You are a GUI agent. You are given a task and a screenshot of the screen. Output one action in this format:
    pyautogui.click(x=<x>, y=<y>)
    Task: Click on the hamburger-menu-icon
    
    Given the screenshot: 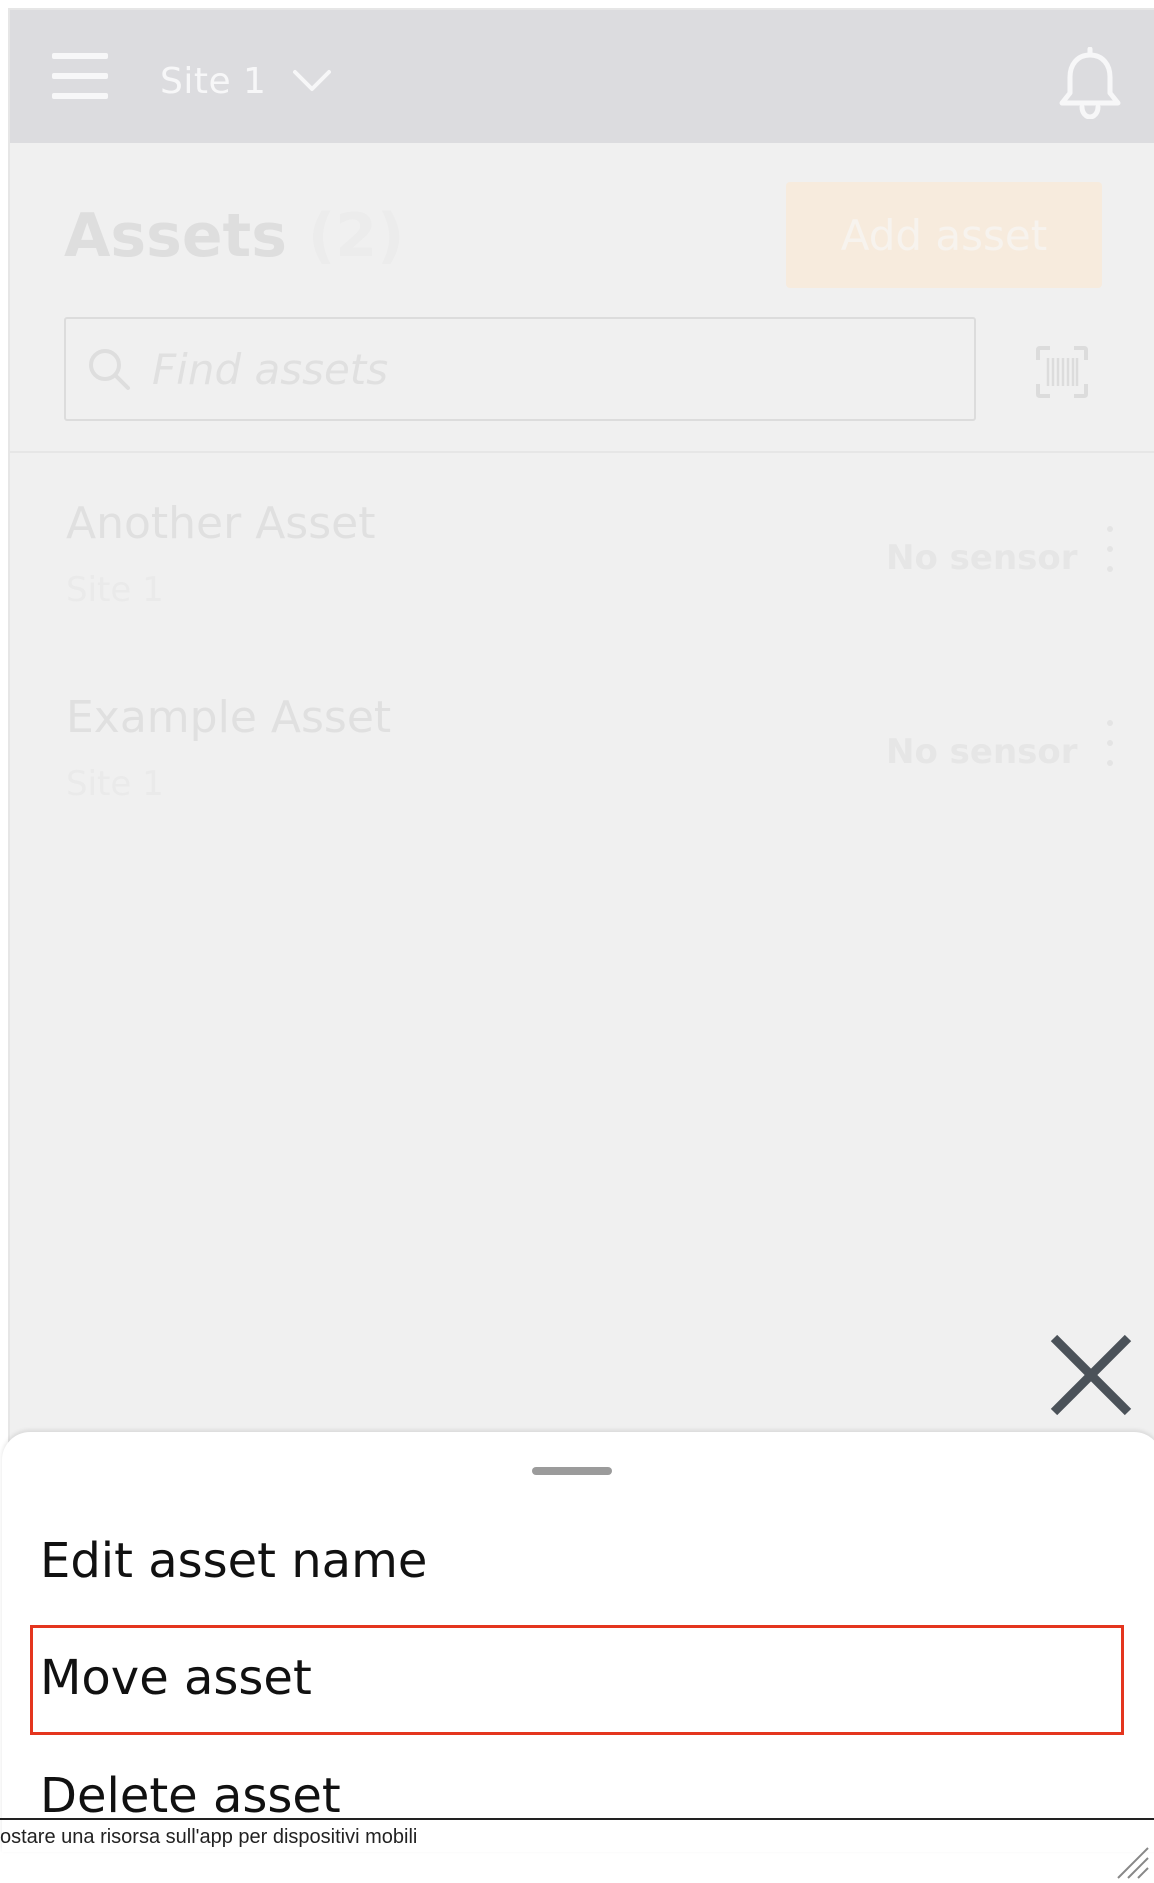 What is the action you would take?
    pyautogui.click(x=80, y=76)
    